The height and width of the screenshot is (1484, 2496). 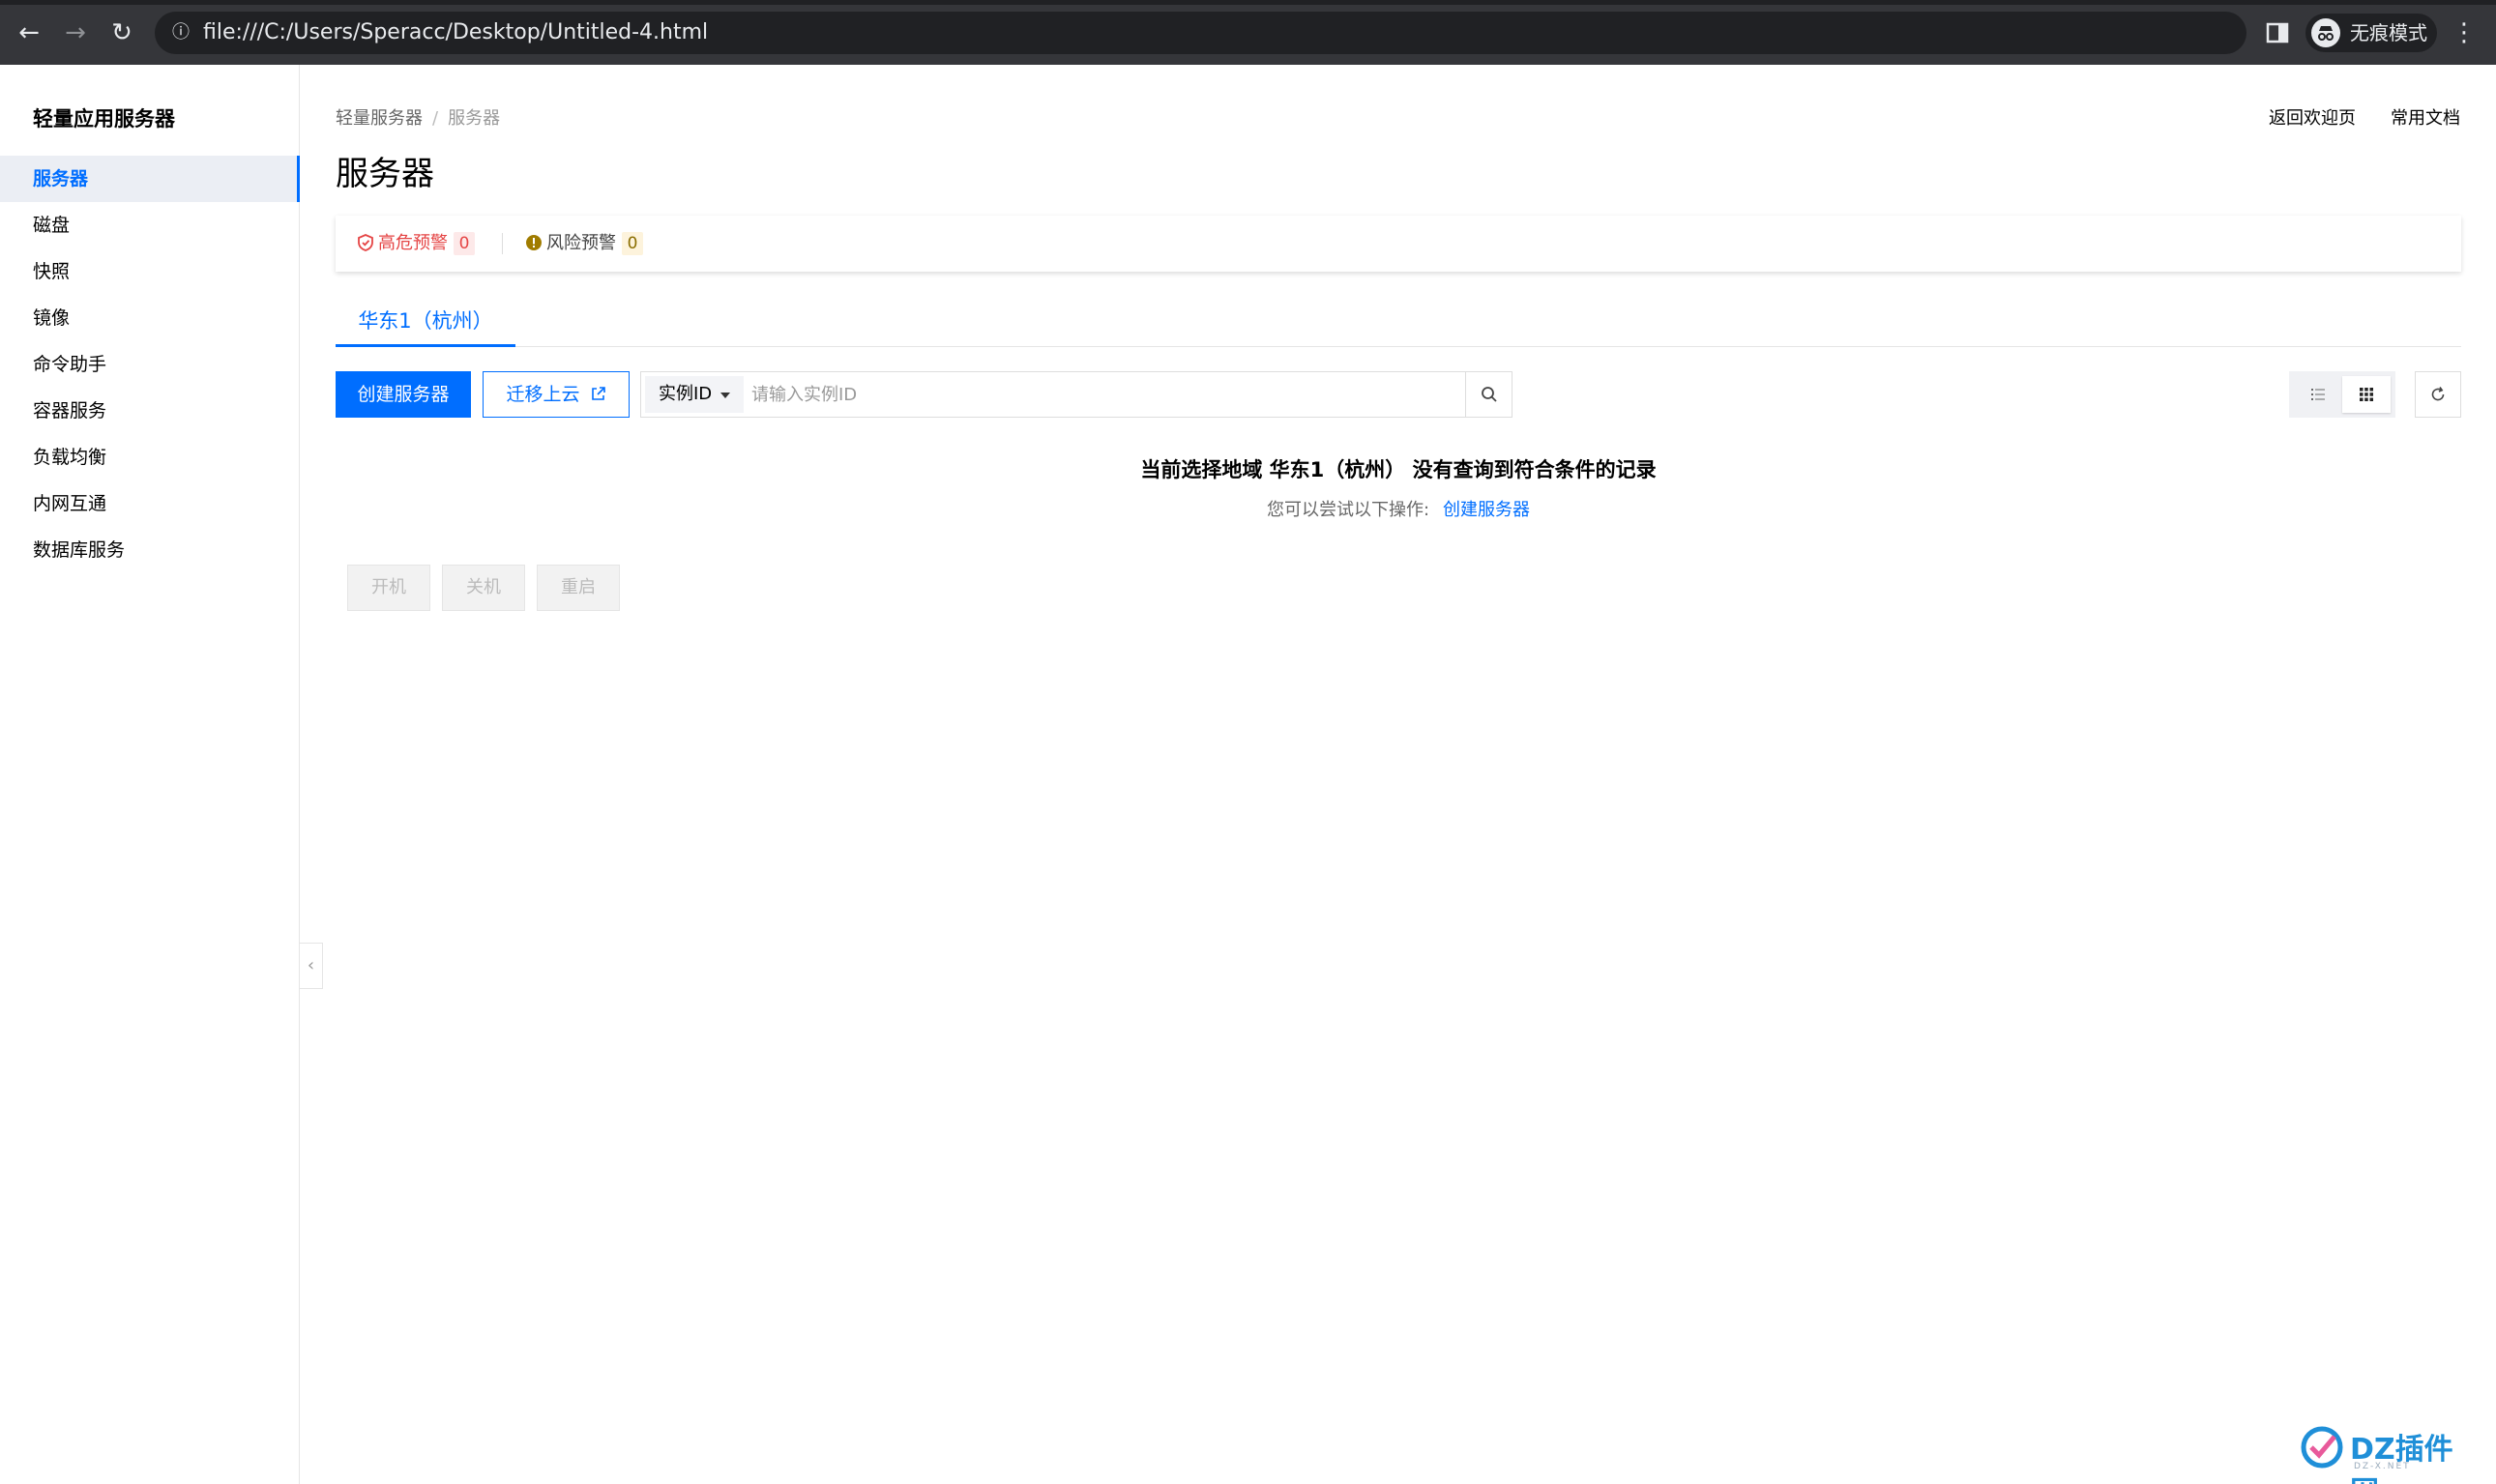 What do you see at coordinates (503, 244) in the screenshot?
I see `alert-divider` at bounding box center [503, 244].